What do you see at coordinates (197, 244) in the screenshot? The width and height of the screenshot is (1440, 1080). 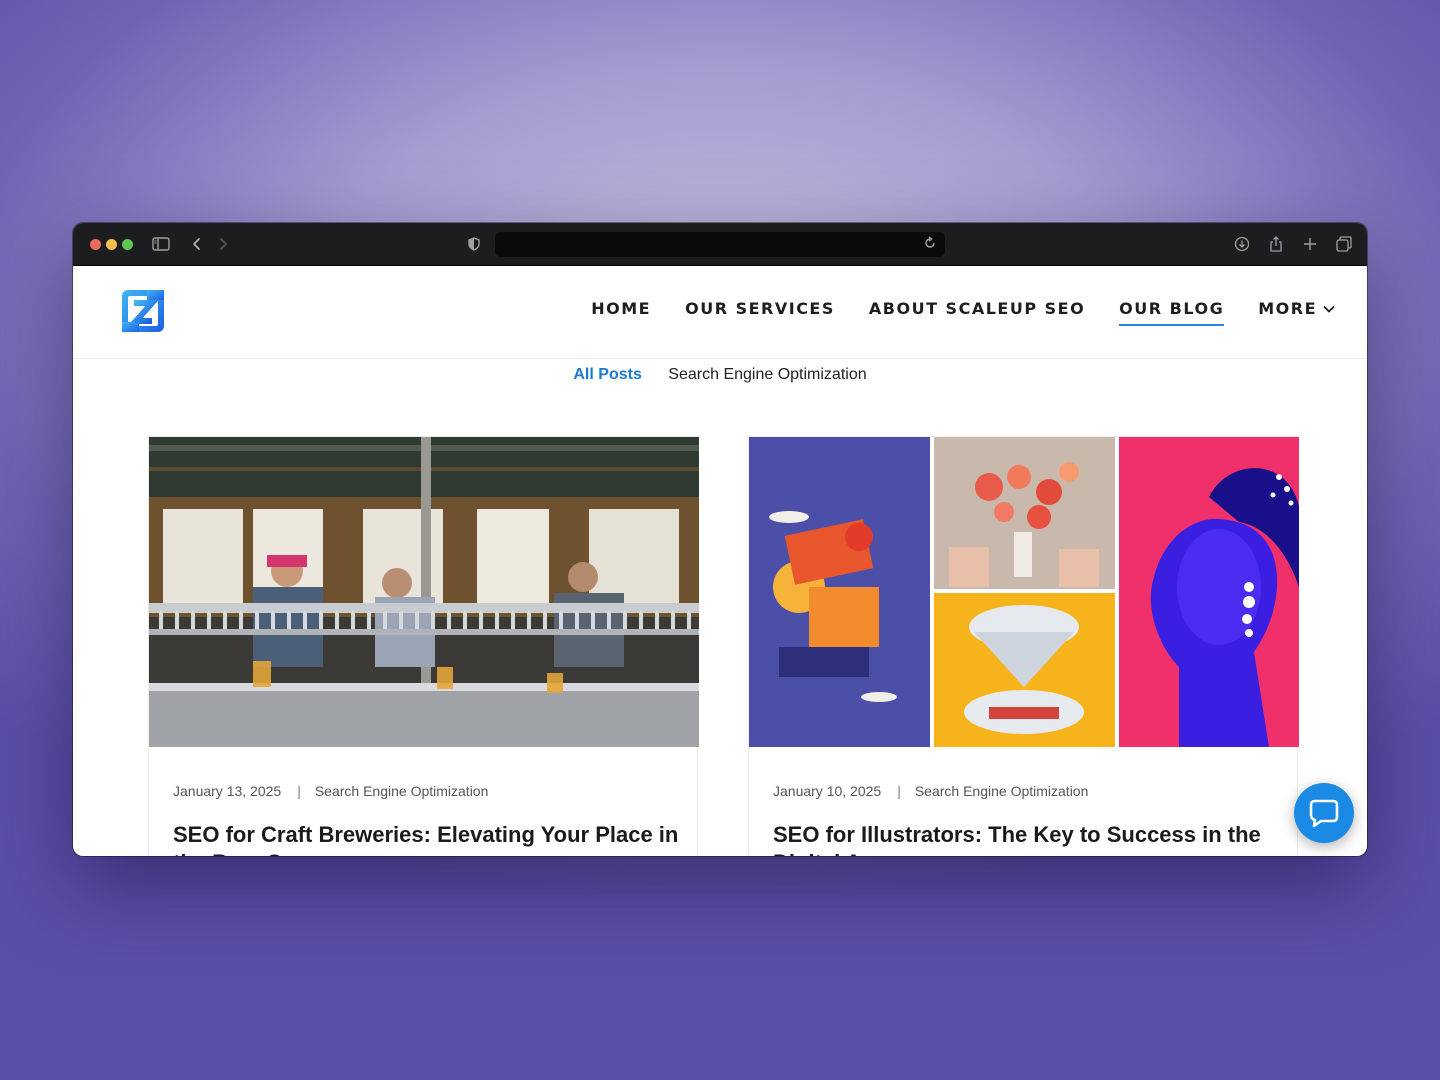 I see `back-icon` at bounding box center [197, 244].